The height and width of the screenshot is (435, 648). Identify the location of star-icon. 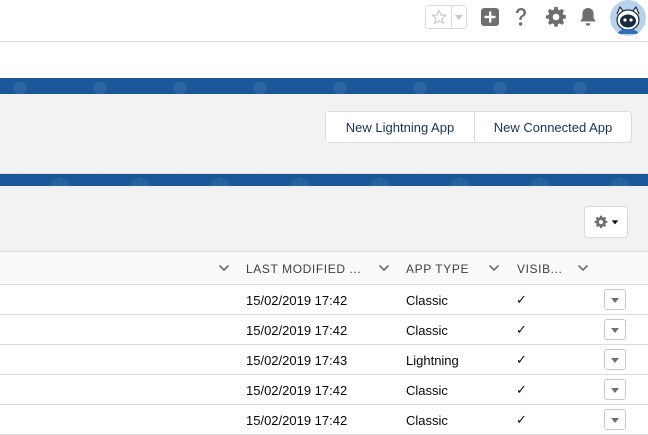
(438, 17).